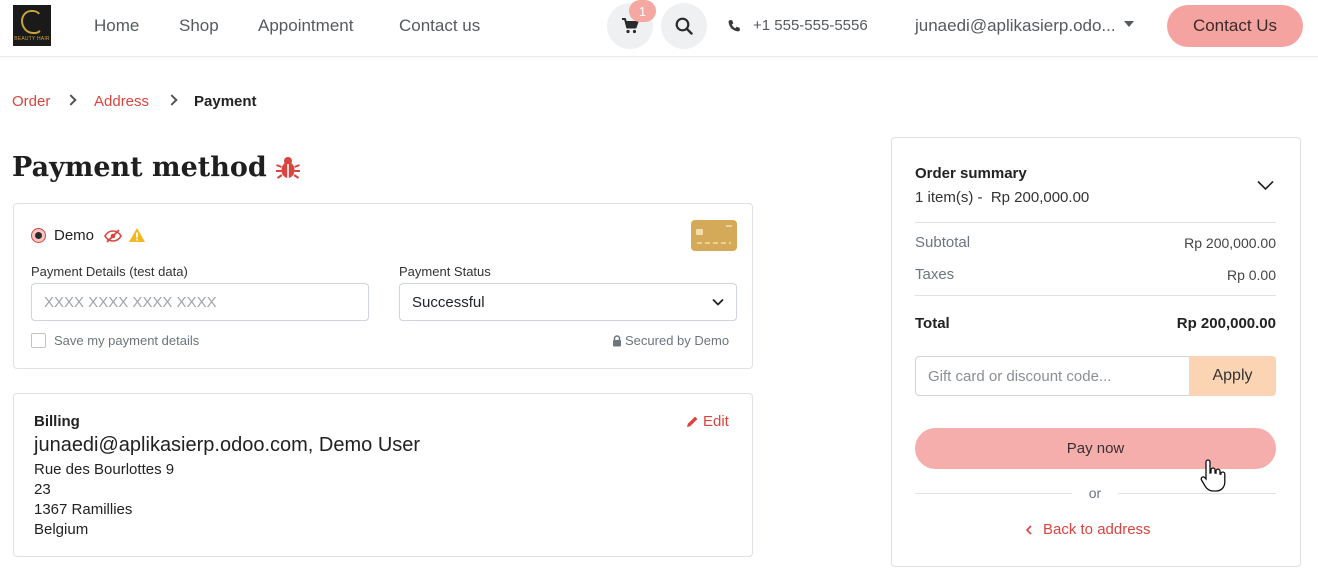 The width and height of the screenshot is (1318, 580). I want to click on save-payment-label: Save my payment details, so click(127, 340).